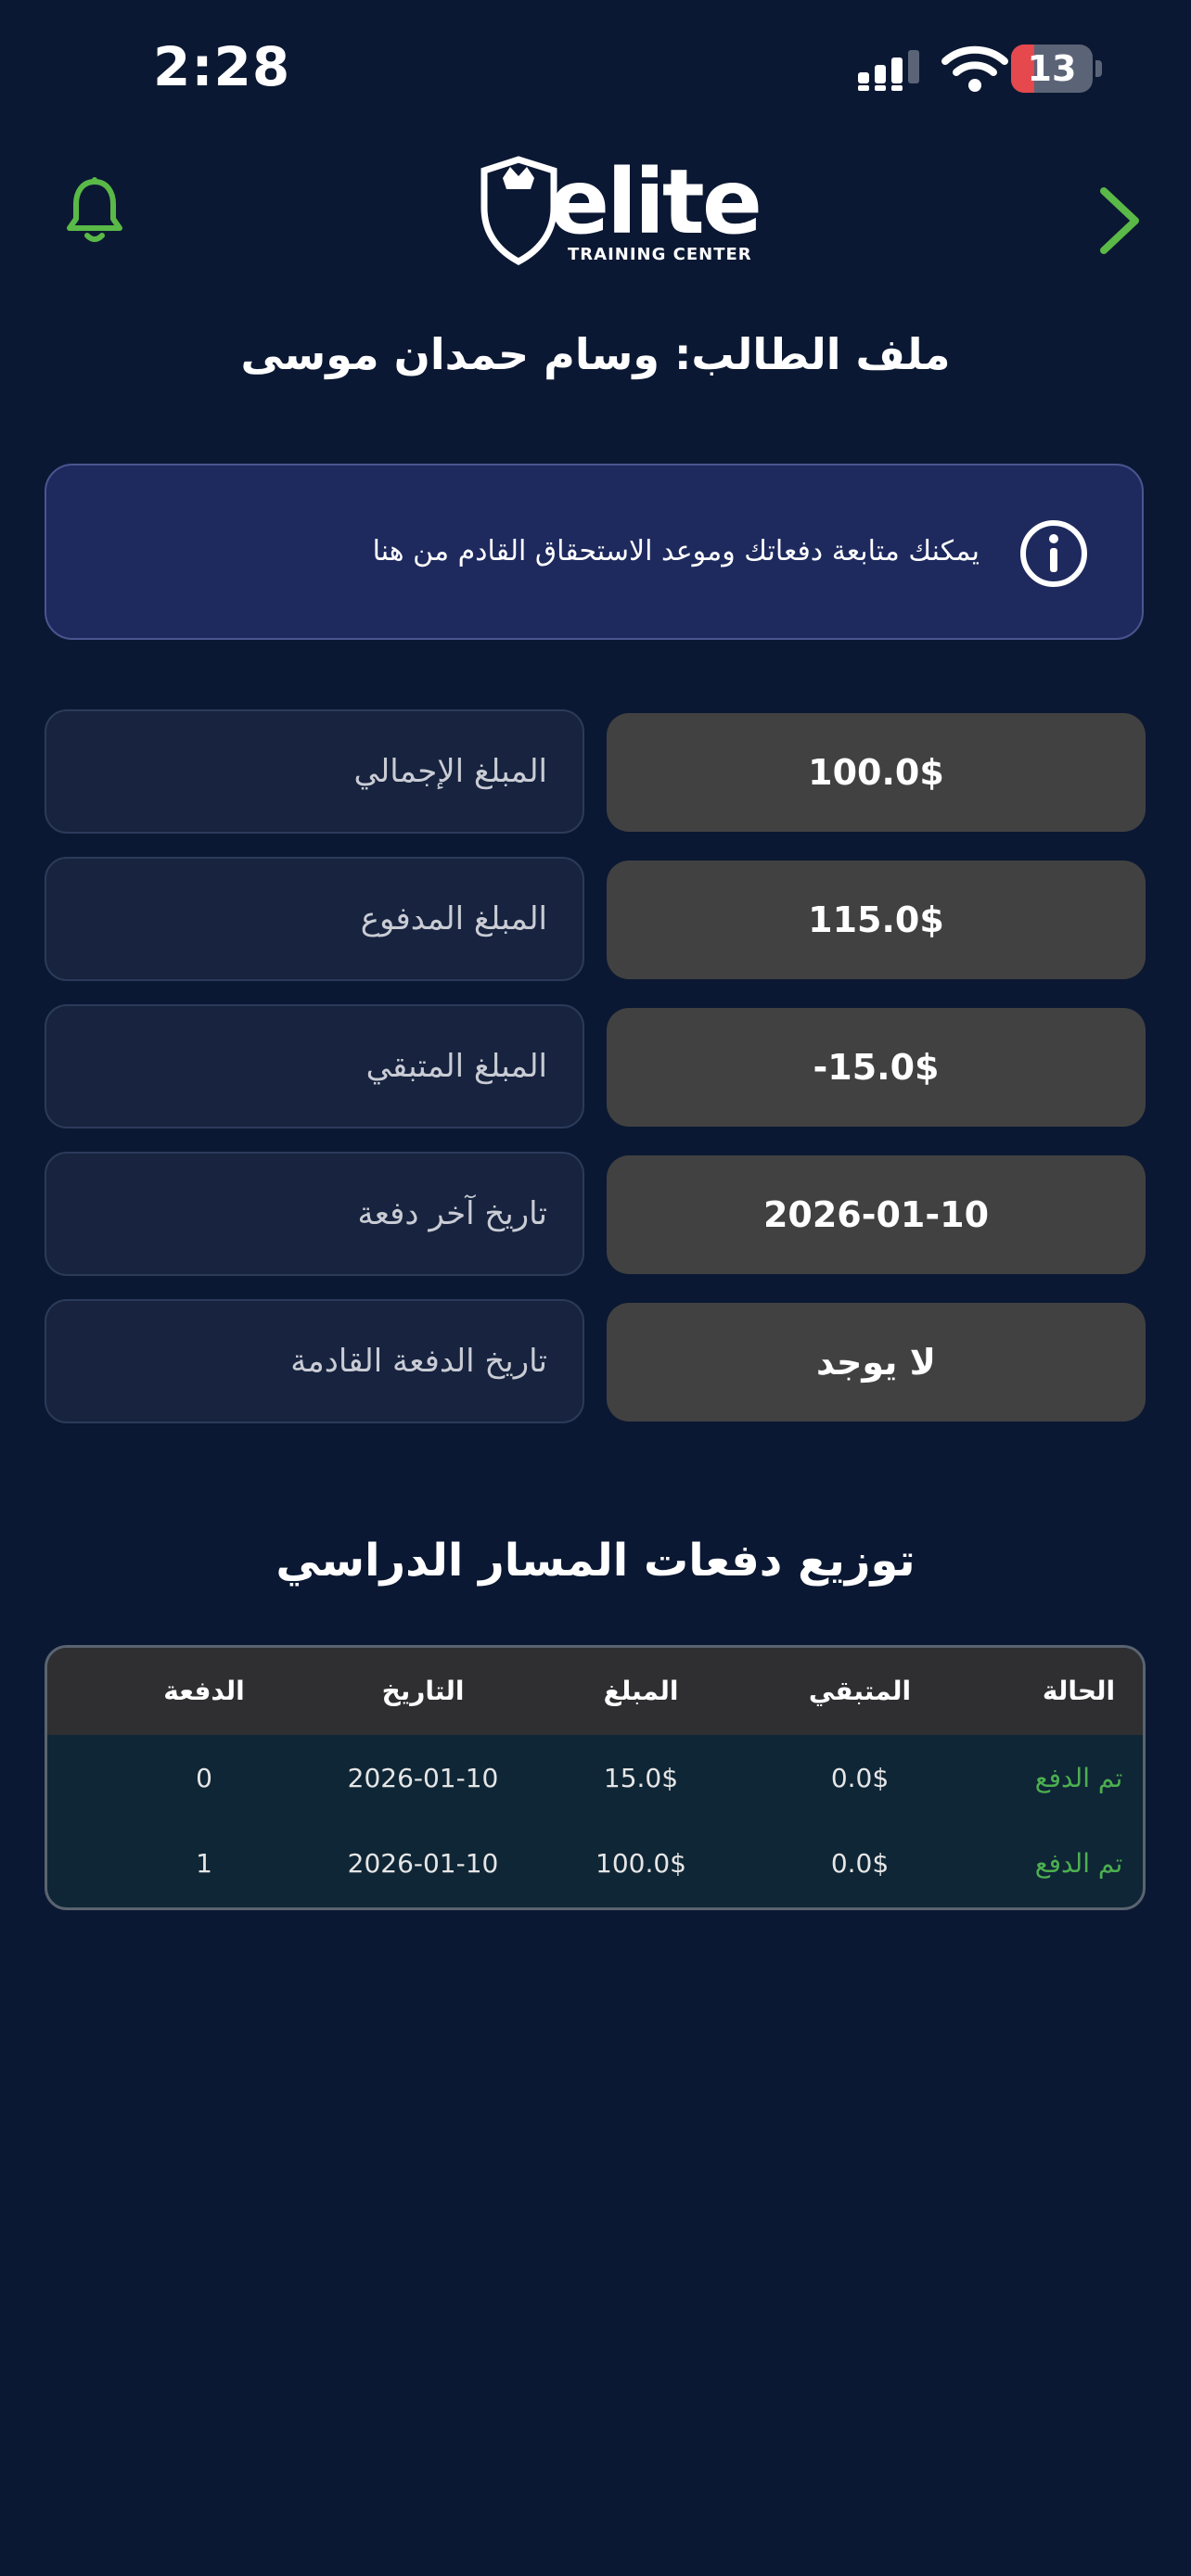 Image resolution: width=1191 pixels, height=2576 pixels. Describe the element at coordinates (1079, 1691) in the screenshot. I see `column-header-status: الحالة` at that location.